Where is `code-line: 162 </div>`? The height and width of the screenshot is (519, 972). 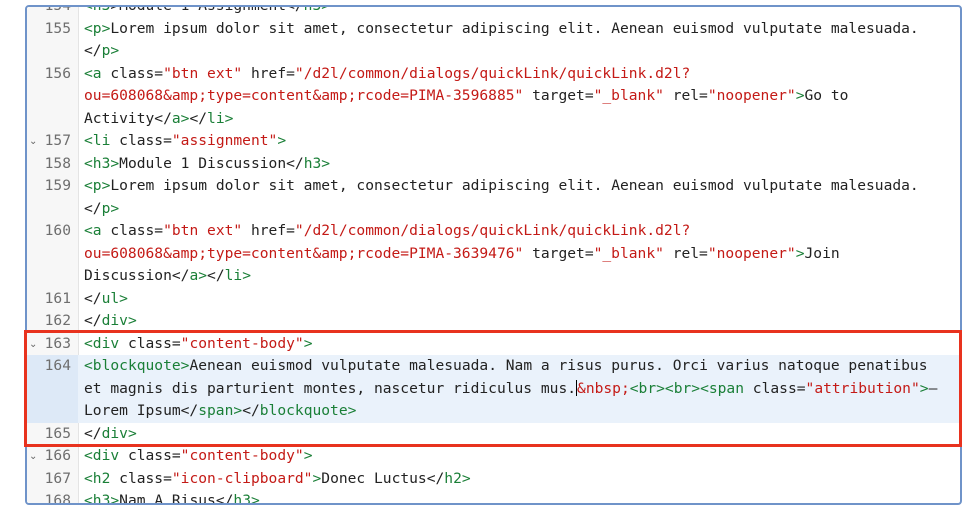
code-line: 162 </div> is located at coordinates (493, 321).